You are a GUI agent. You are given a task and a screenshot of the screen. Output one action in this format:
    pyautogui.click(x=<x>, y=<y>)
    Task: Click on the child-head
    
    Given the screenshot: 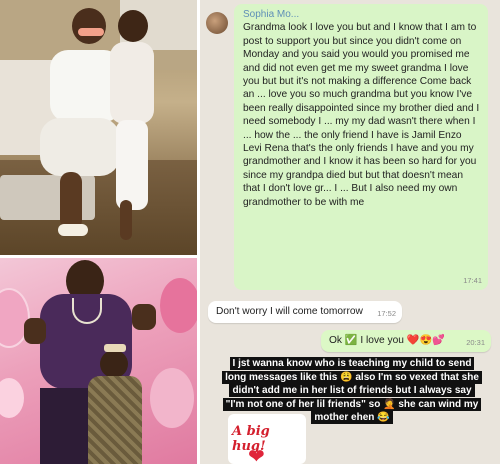 What is the action you would take?
    pyautogui.click(x=114, y=364)
    